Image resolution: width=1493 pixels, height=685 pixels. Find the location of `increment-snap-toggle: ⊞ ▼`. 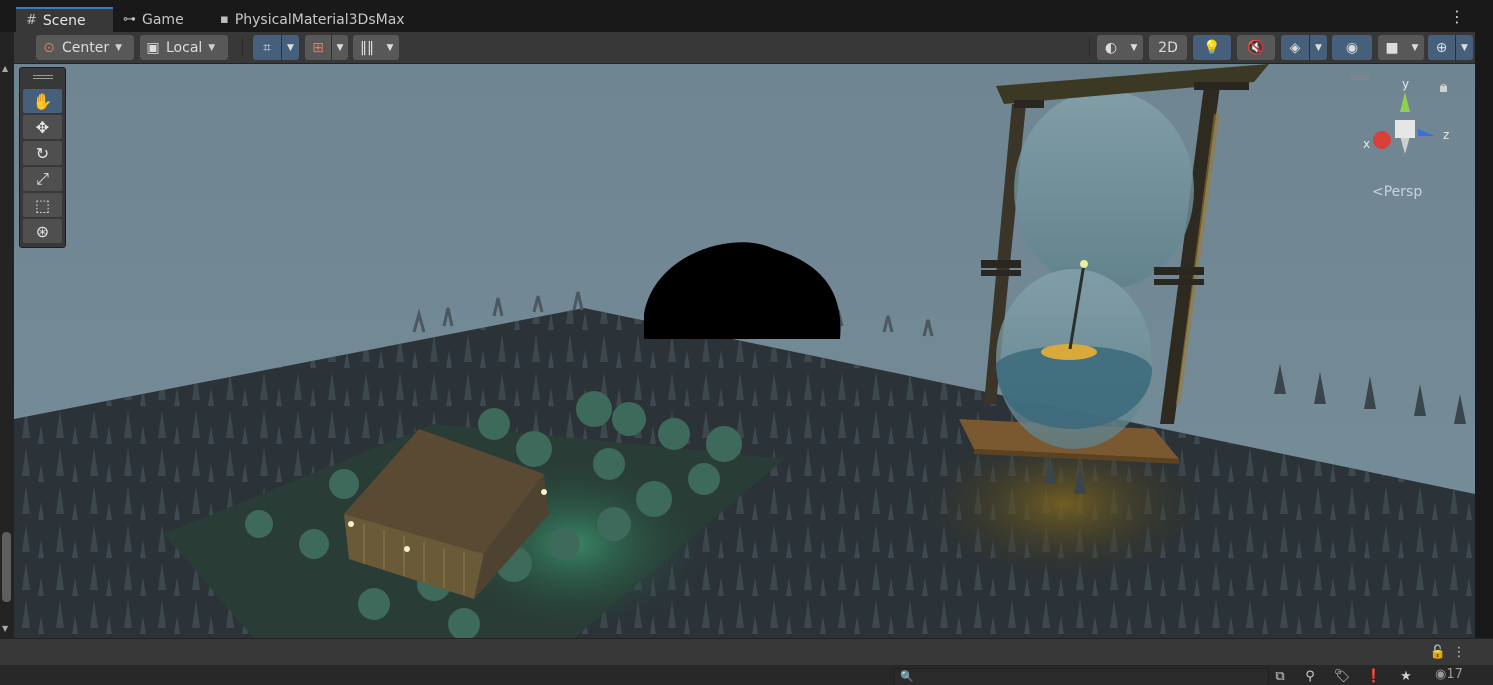

increment-snap-toggle: ⊞ ▼ is located at coordinates (326, 47).